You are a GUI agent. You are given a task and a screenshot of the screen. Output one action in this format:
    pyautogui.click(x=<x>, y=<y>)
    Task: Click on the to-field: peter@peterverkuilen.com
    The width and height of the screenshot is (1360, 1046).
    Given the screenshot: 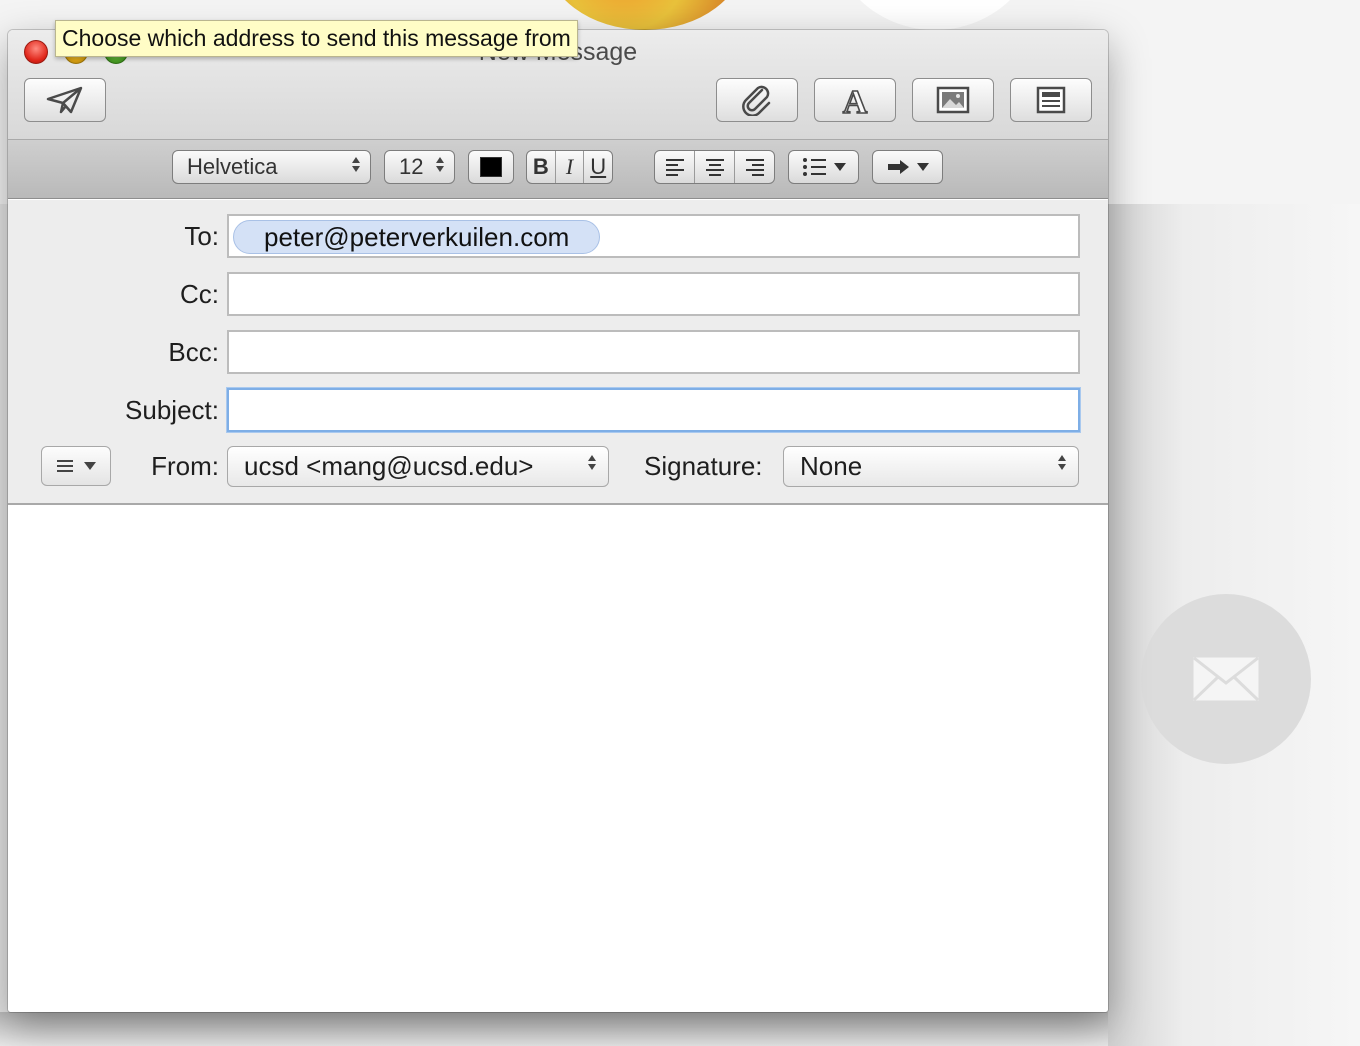 What is the action you would take?
    pyautogui.click(x=653, y=236)
    